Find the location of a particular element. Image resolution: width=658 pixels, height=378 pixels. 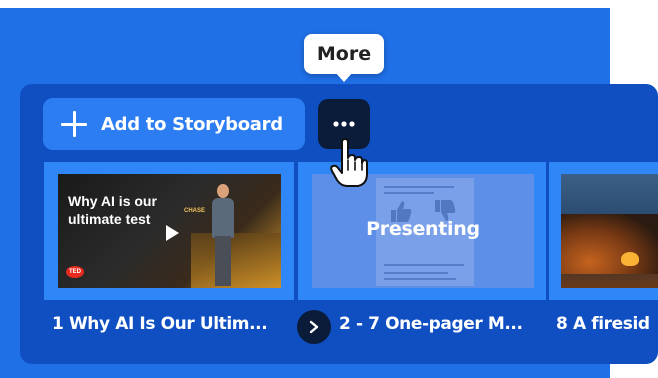

scene-thumbnail-1: Why AI is our ultimate test CHASE TED is located at coordinates (169, 231).